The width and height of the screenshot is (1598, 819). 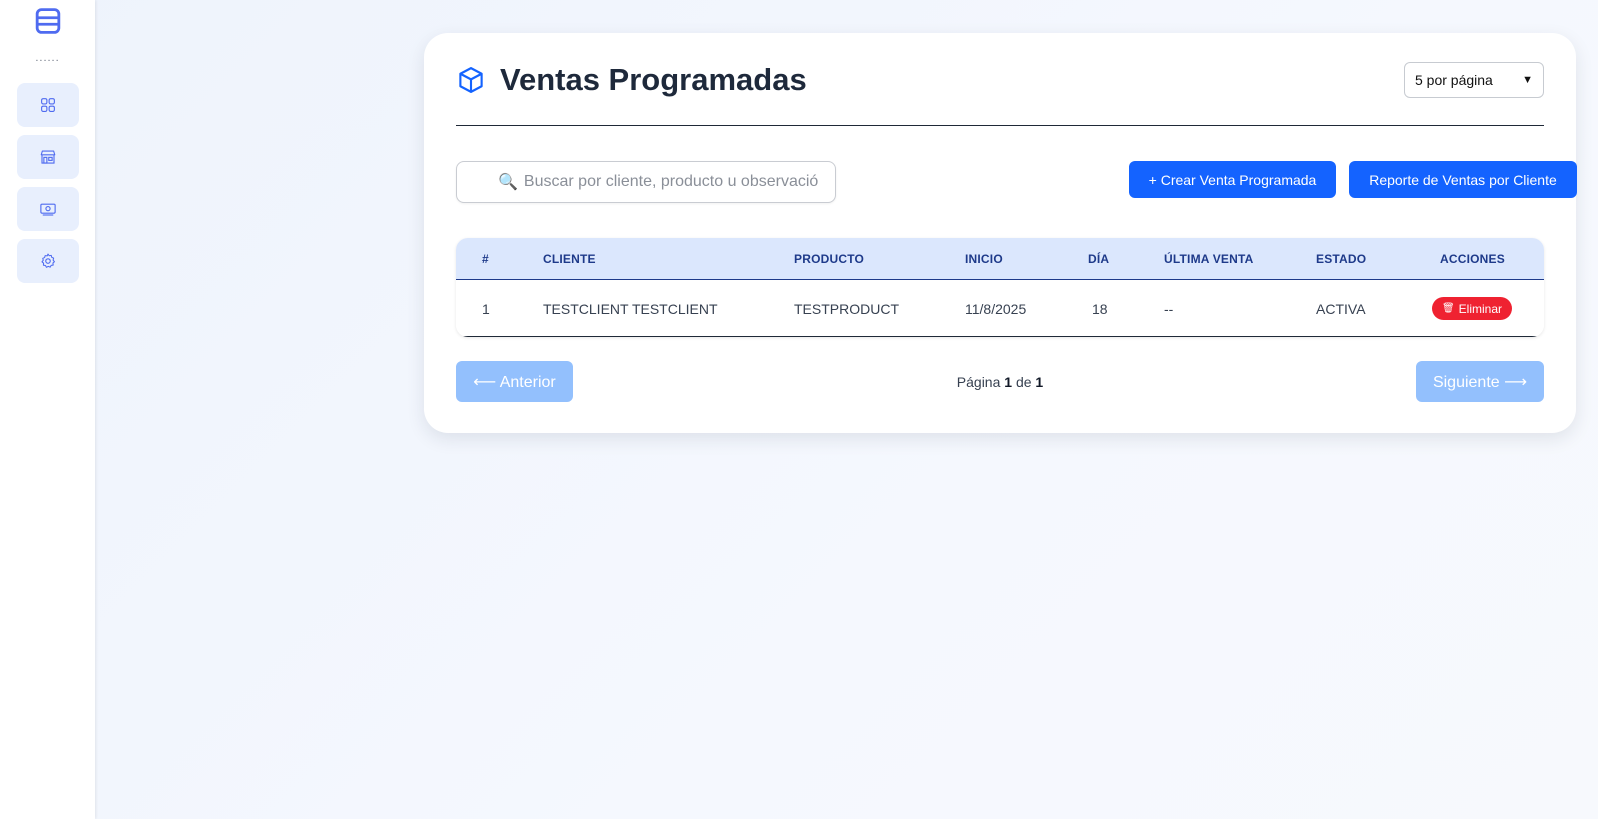 What do you see at coordinates (1169, 309) in the screenshot?
I see `cell-ultima-venta: --` at bounding box center [1169, 309].